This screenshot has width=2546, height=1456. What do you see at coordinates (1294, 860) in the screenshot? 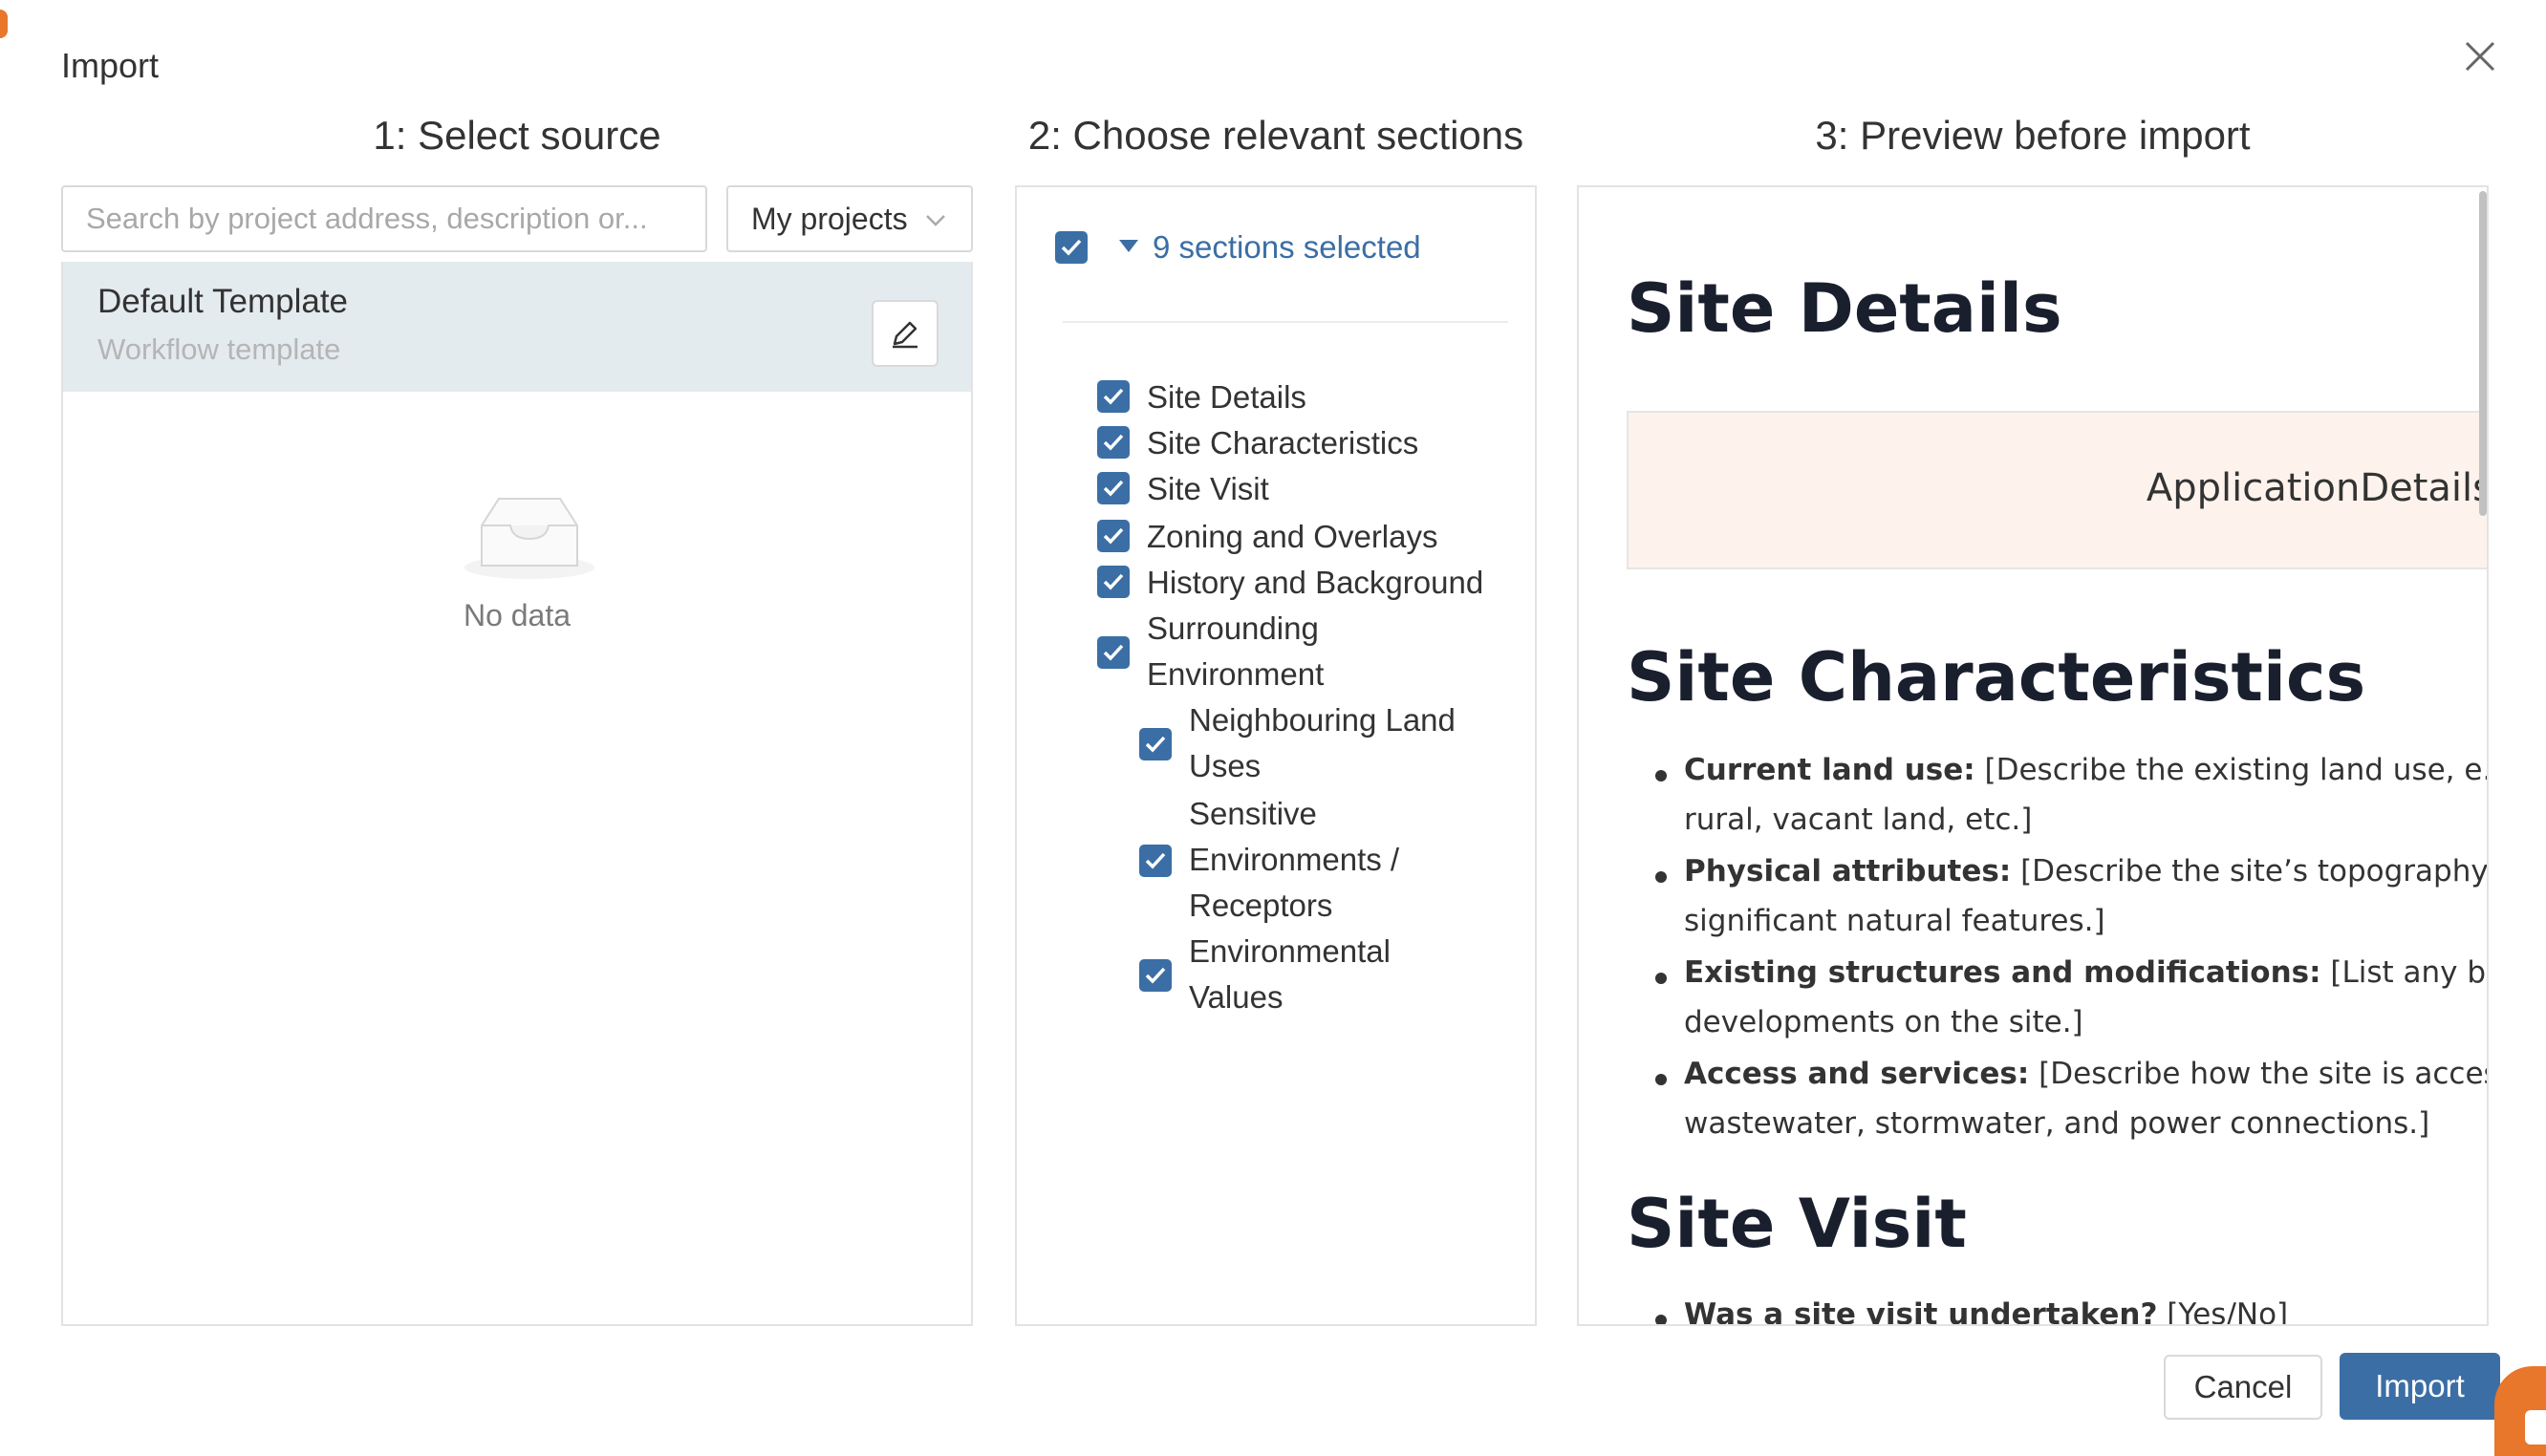
I see `section-label: Sensitive Environments / Receptors` at bounding box center [1294, 860].